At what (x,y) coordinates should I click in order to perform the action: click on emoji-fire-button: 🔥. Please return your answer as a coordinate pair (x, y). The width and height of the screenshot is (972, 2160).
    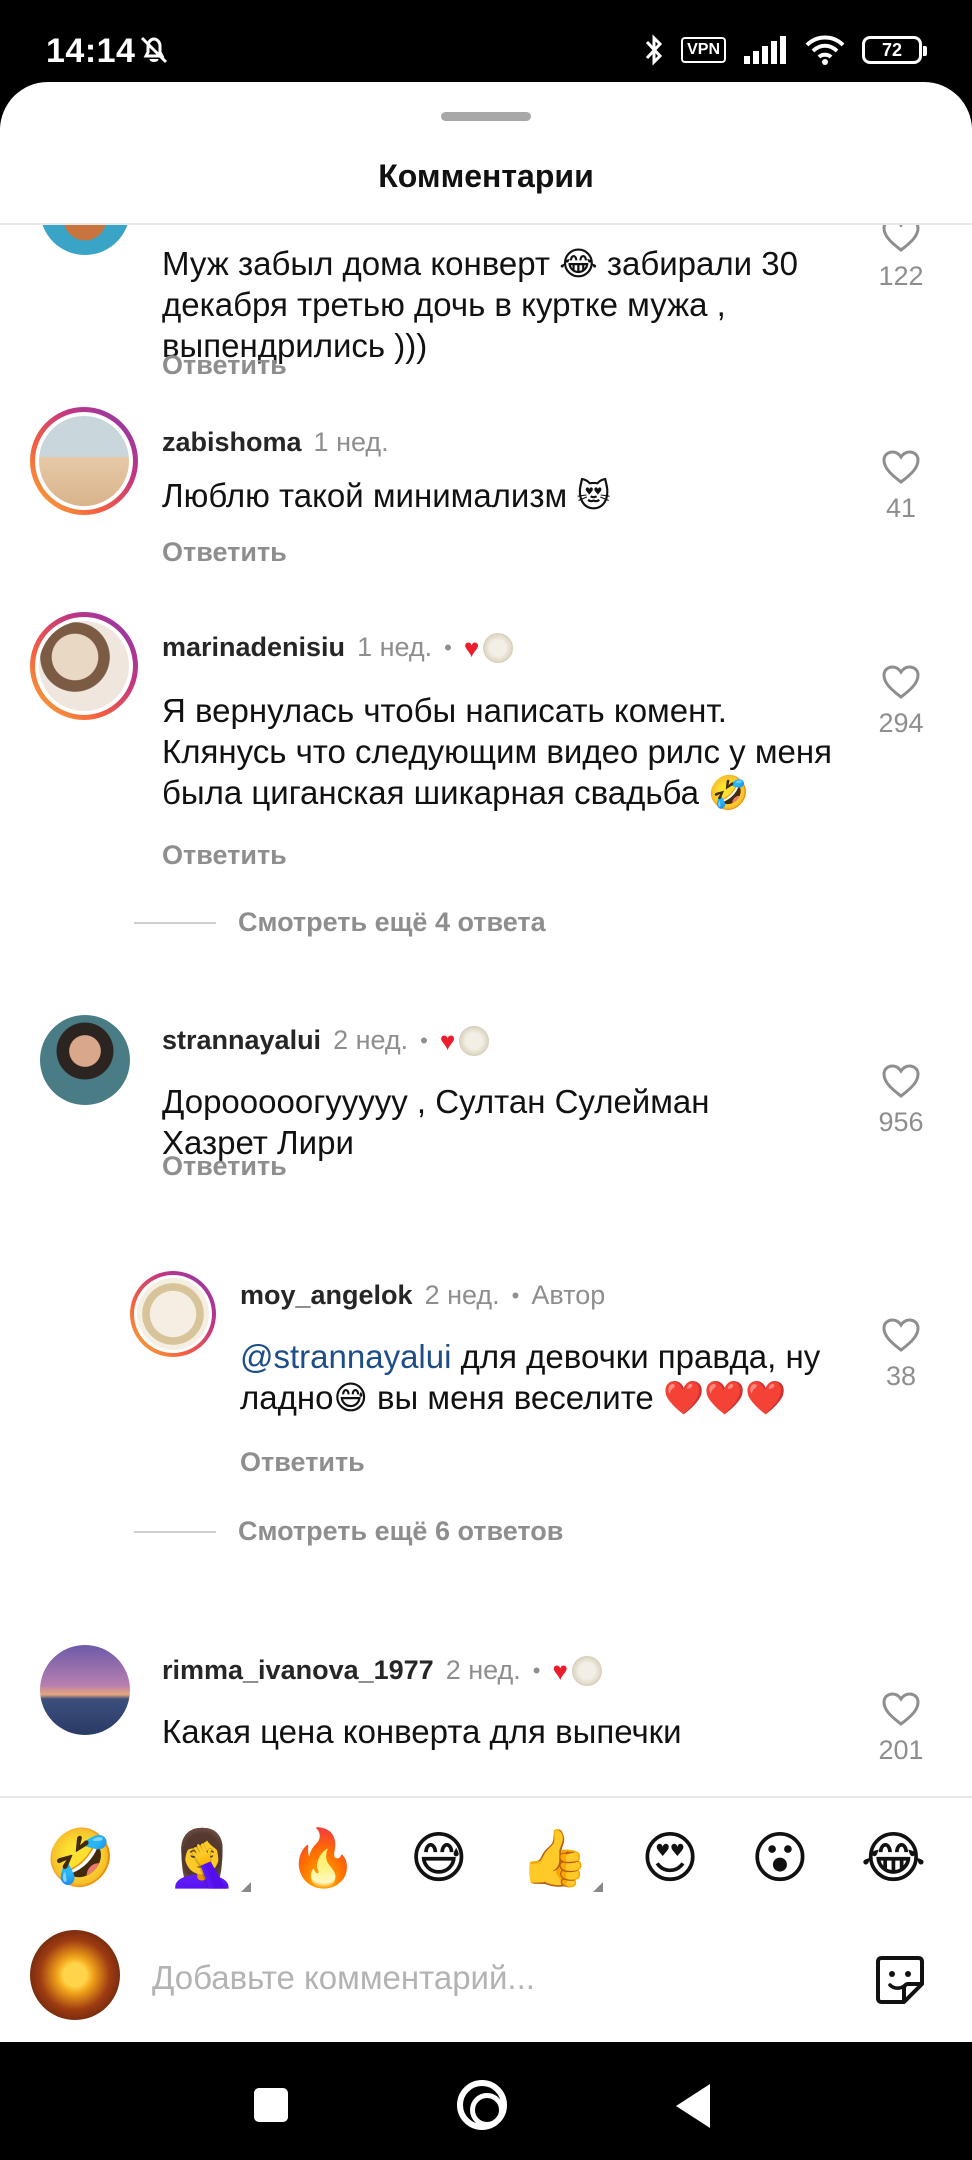
    Looking at the image, I should click on (323, 1858).